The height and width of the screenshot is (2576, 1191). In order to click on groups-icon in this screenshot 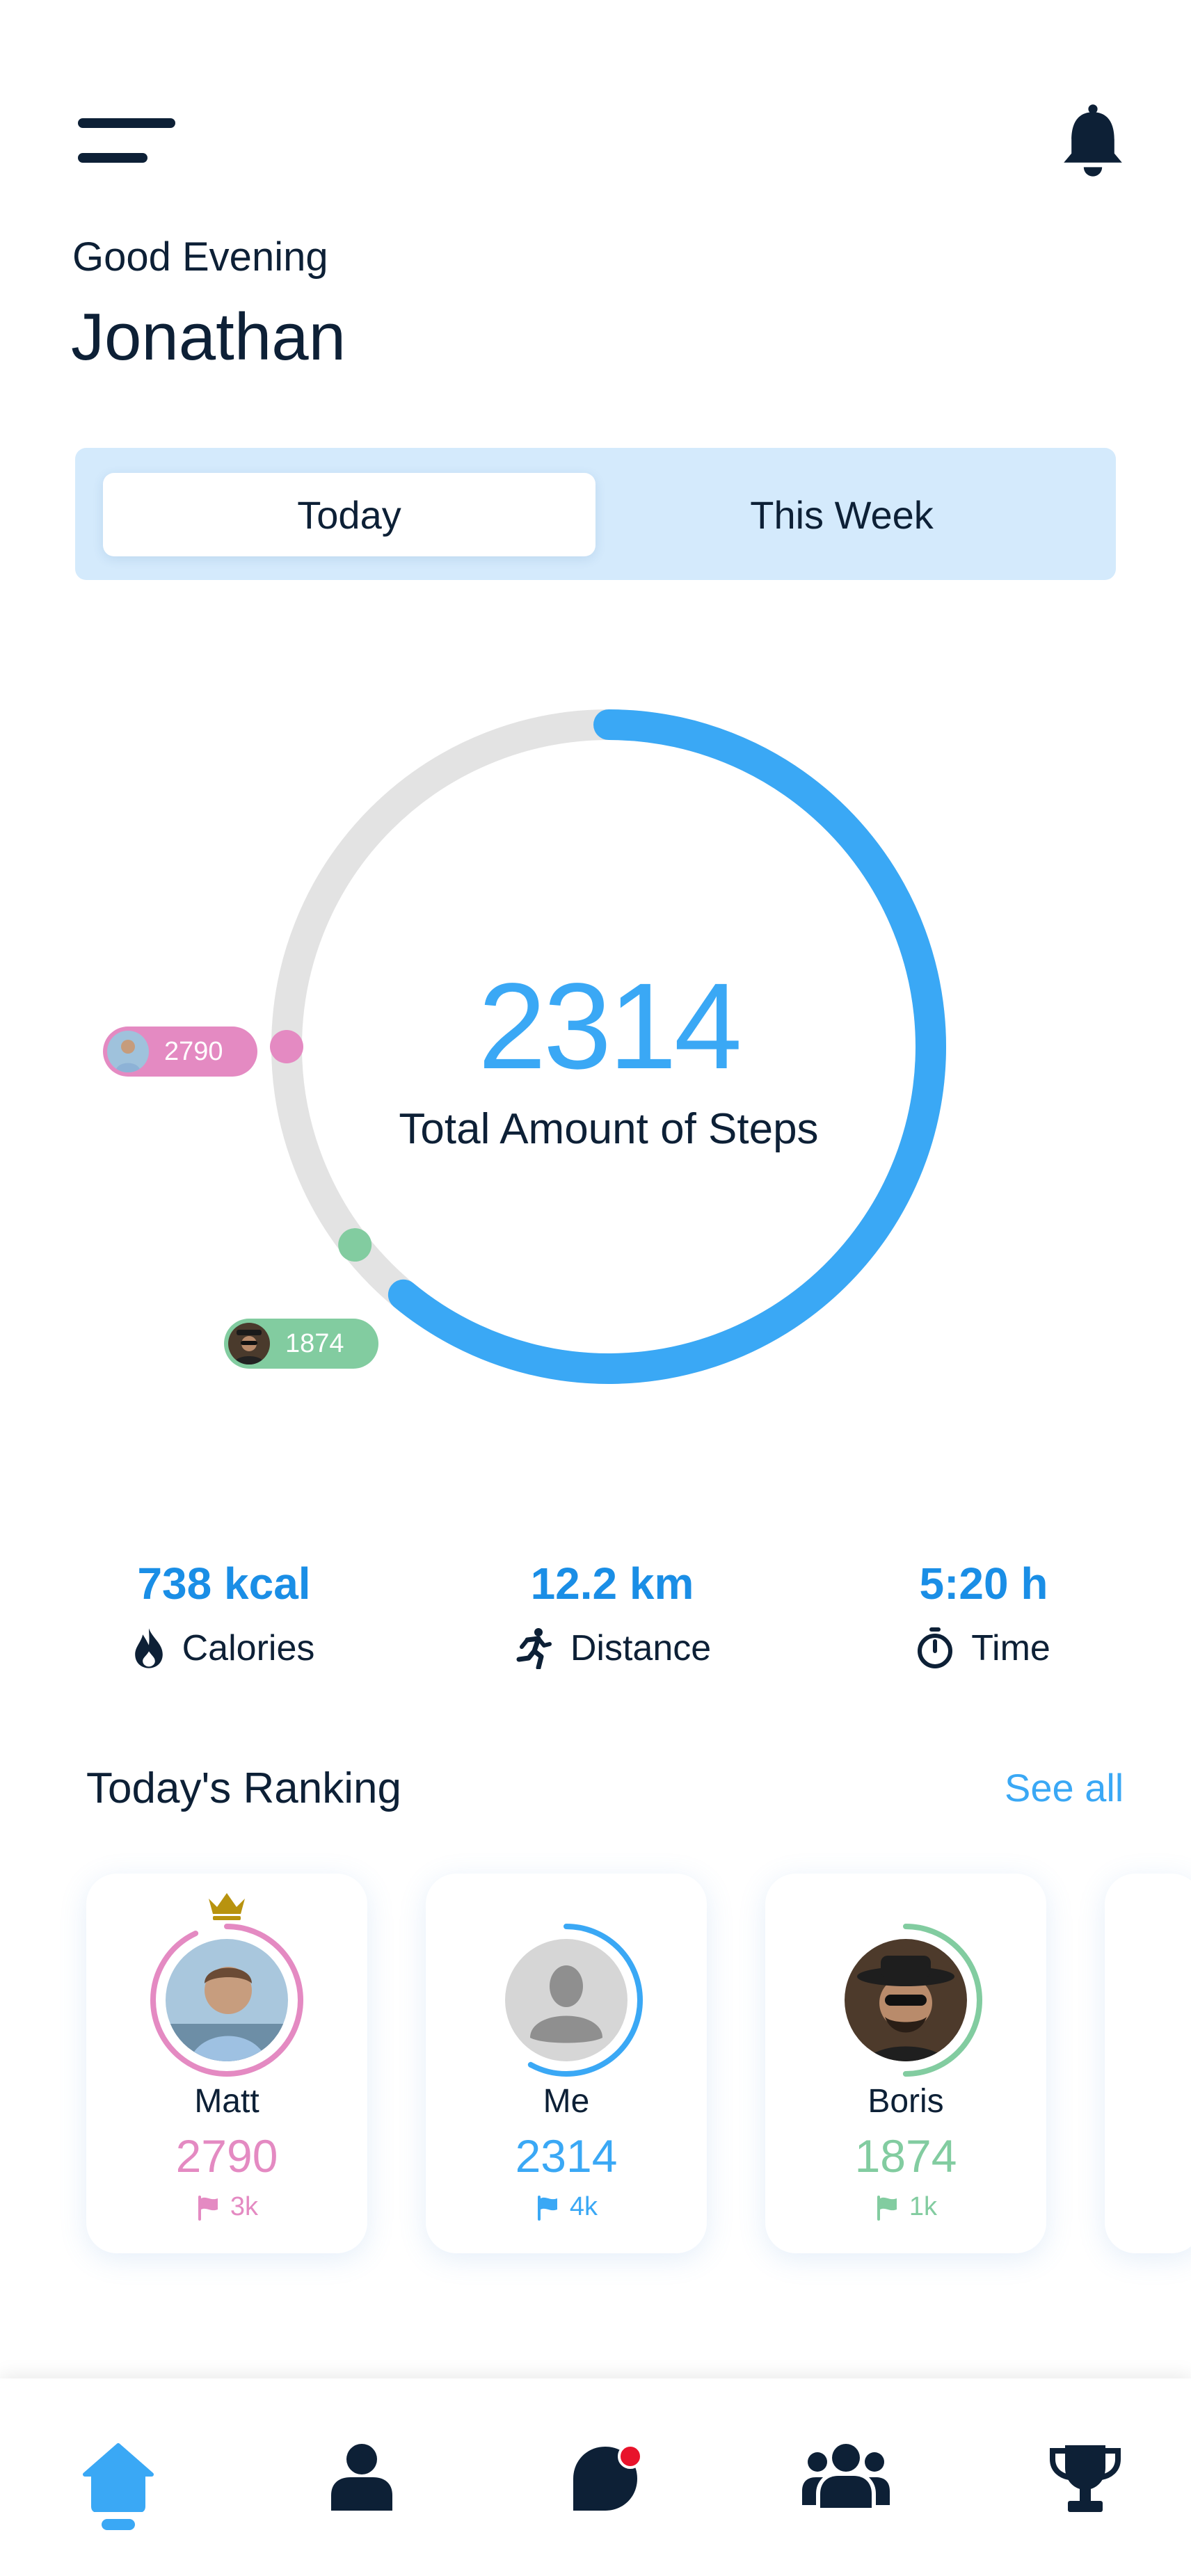, I will do `click(846, 2476)`.